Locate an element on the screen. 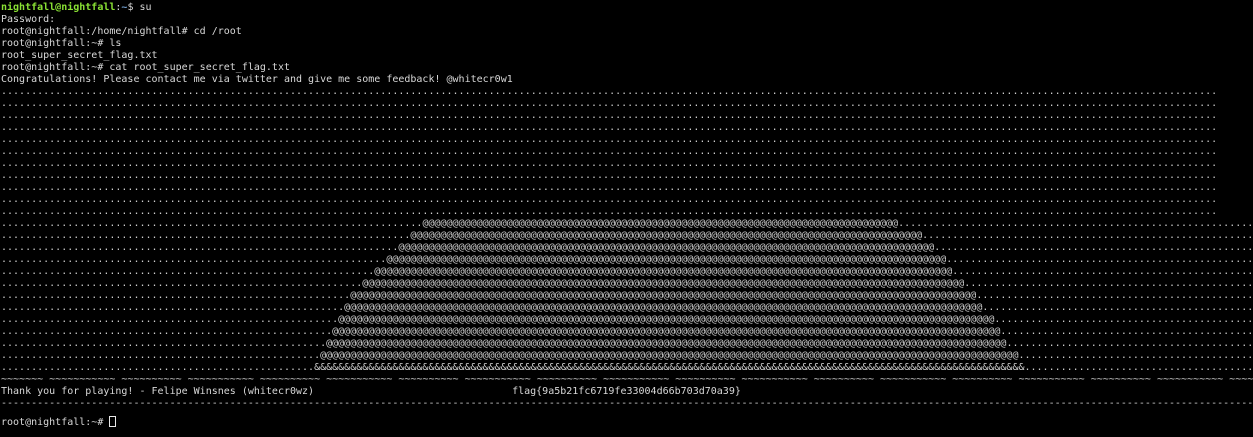 The height and width of the screenshot is (437, 1253). command-ls: root@nightfall:~# ls is located at coordinates (61, 43).